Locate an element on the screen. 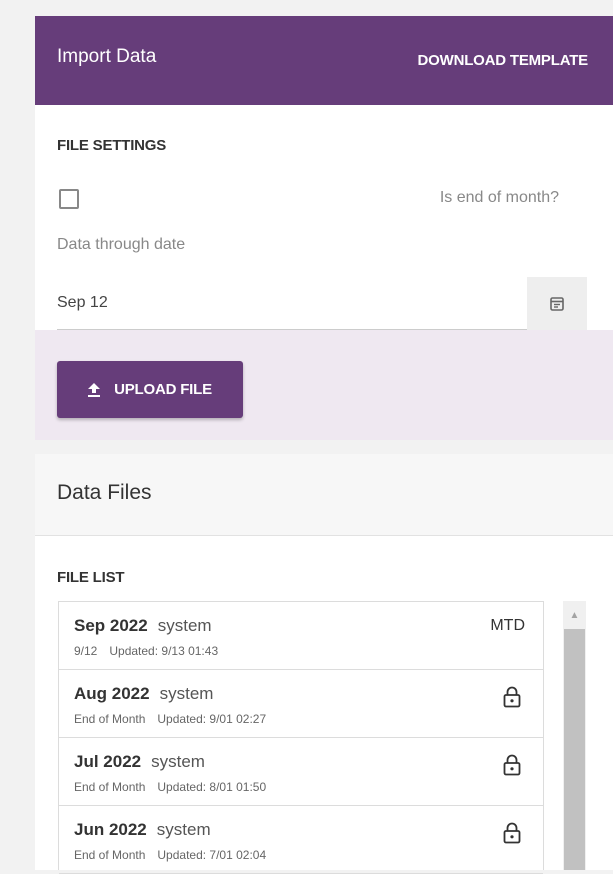  upload-file-button: UPLOAD FILE is located at coordinates (150, 389).